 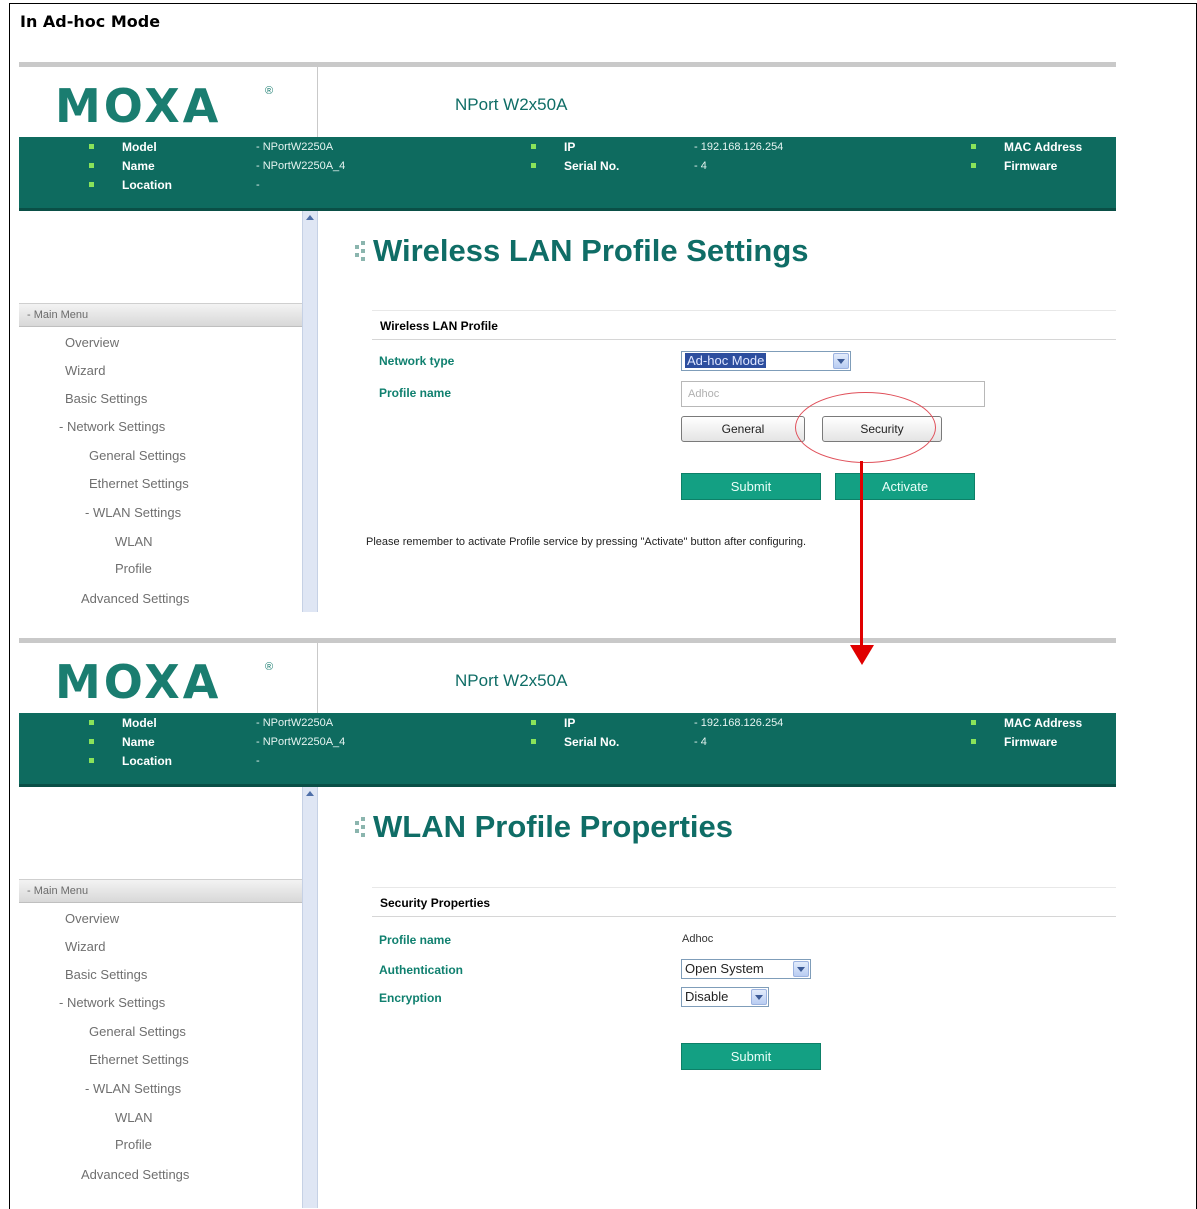 I want to click on profile-name-value: Adhoc, so click(x=698, y=939).